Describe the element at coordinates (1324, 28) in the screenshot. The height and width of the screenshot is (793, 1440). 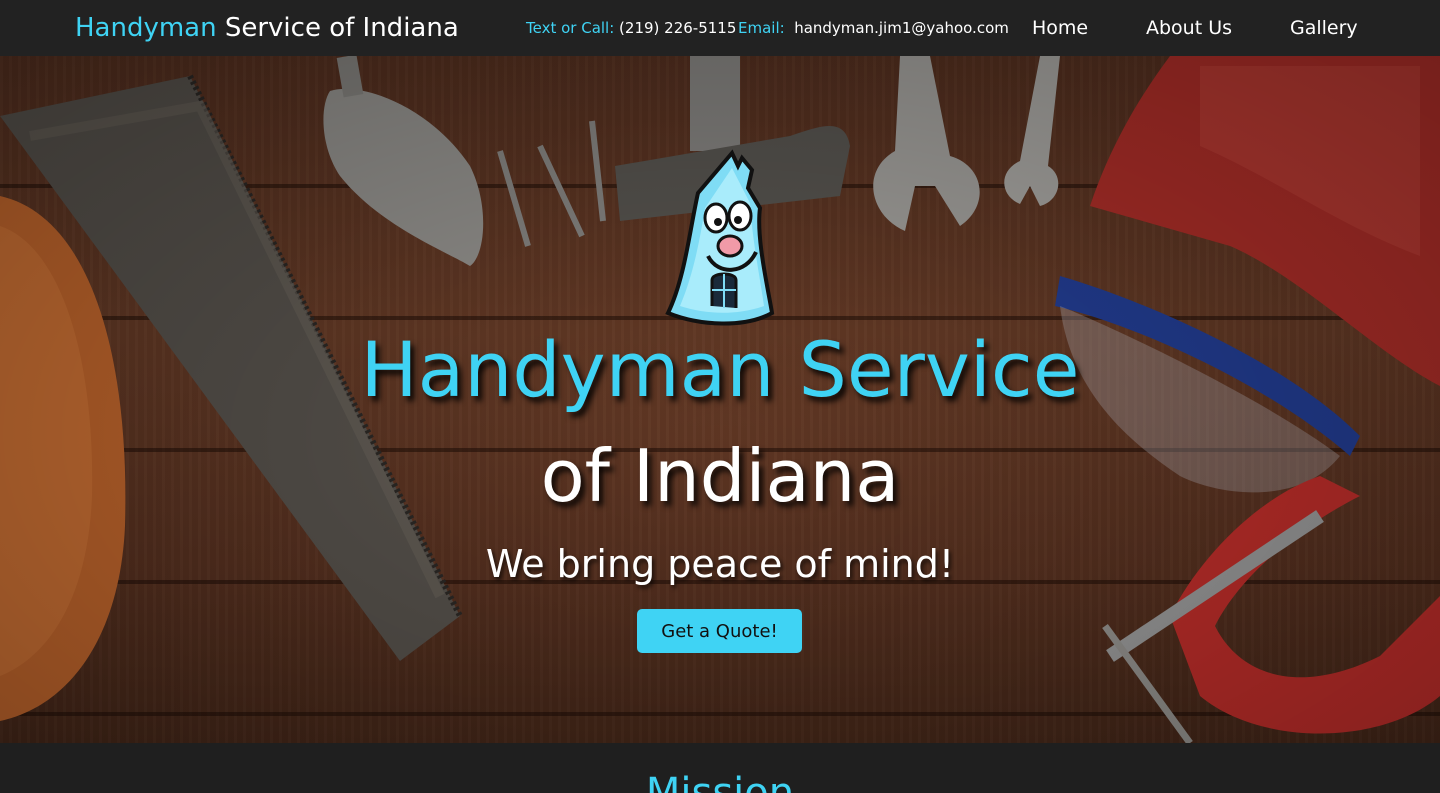
I see `nav-link-gallery: Gallery` at that location.